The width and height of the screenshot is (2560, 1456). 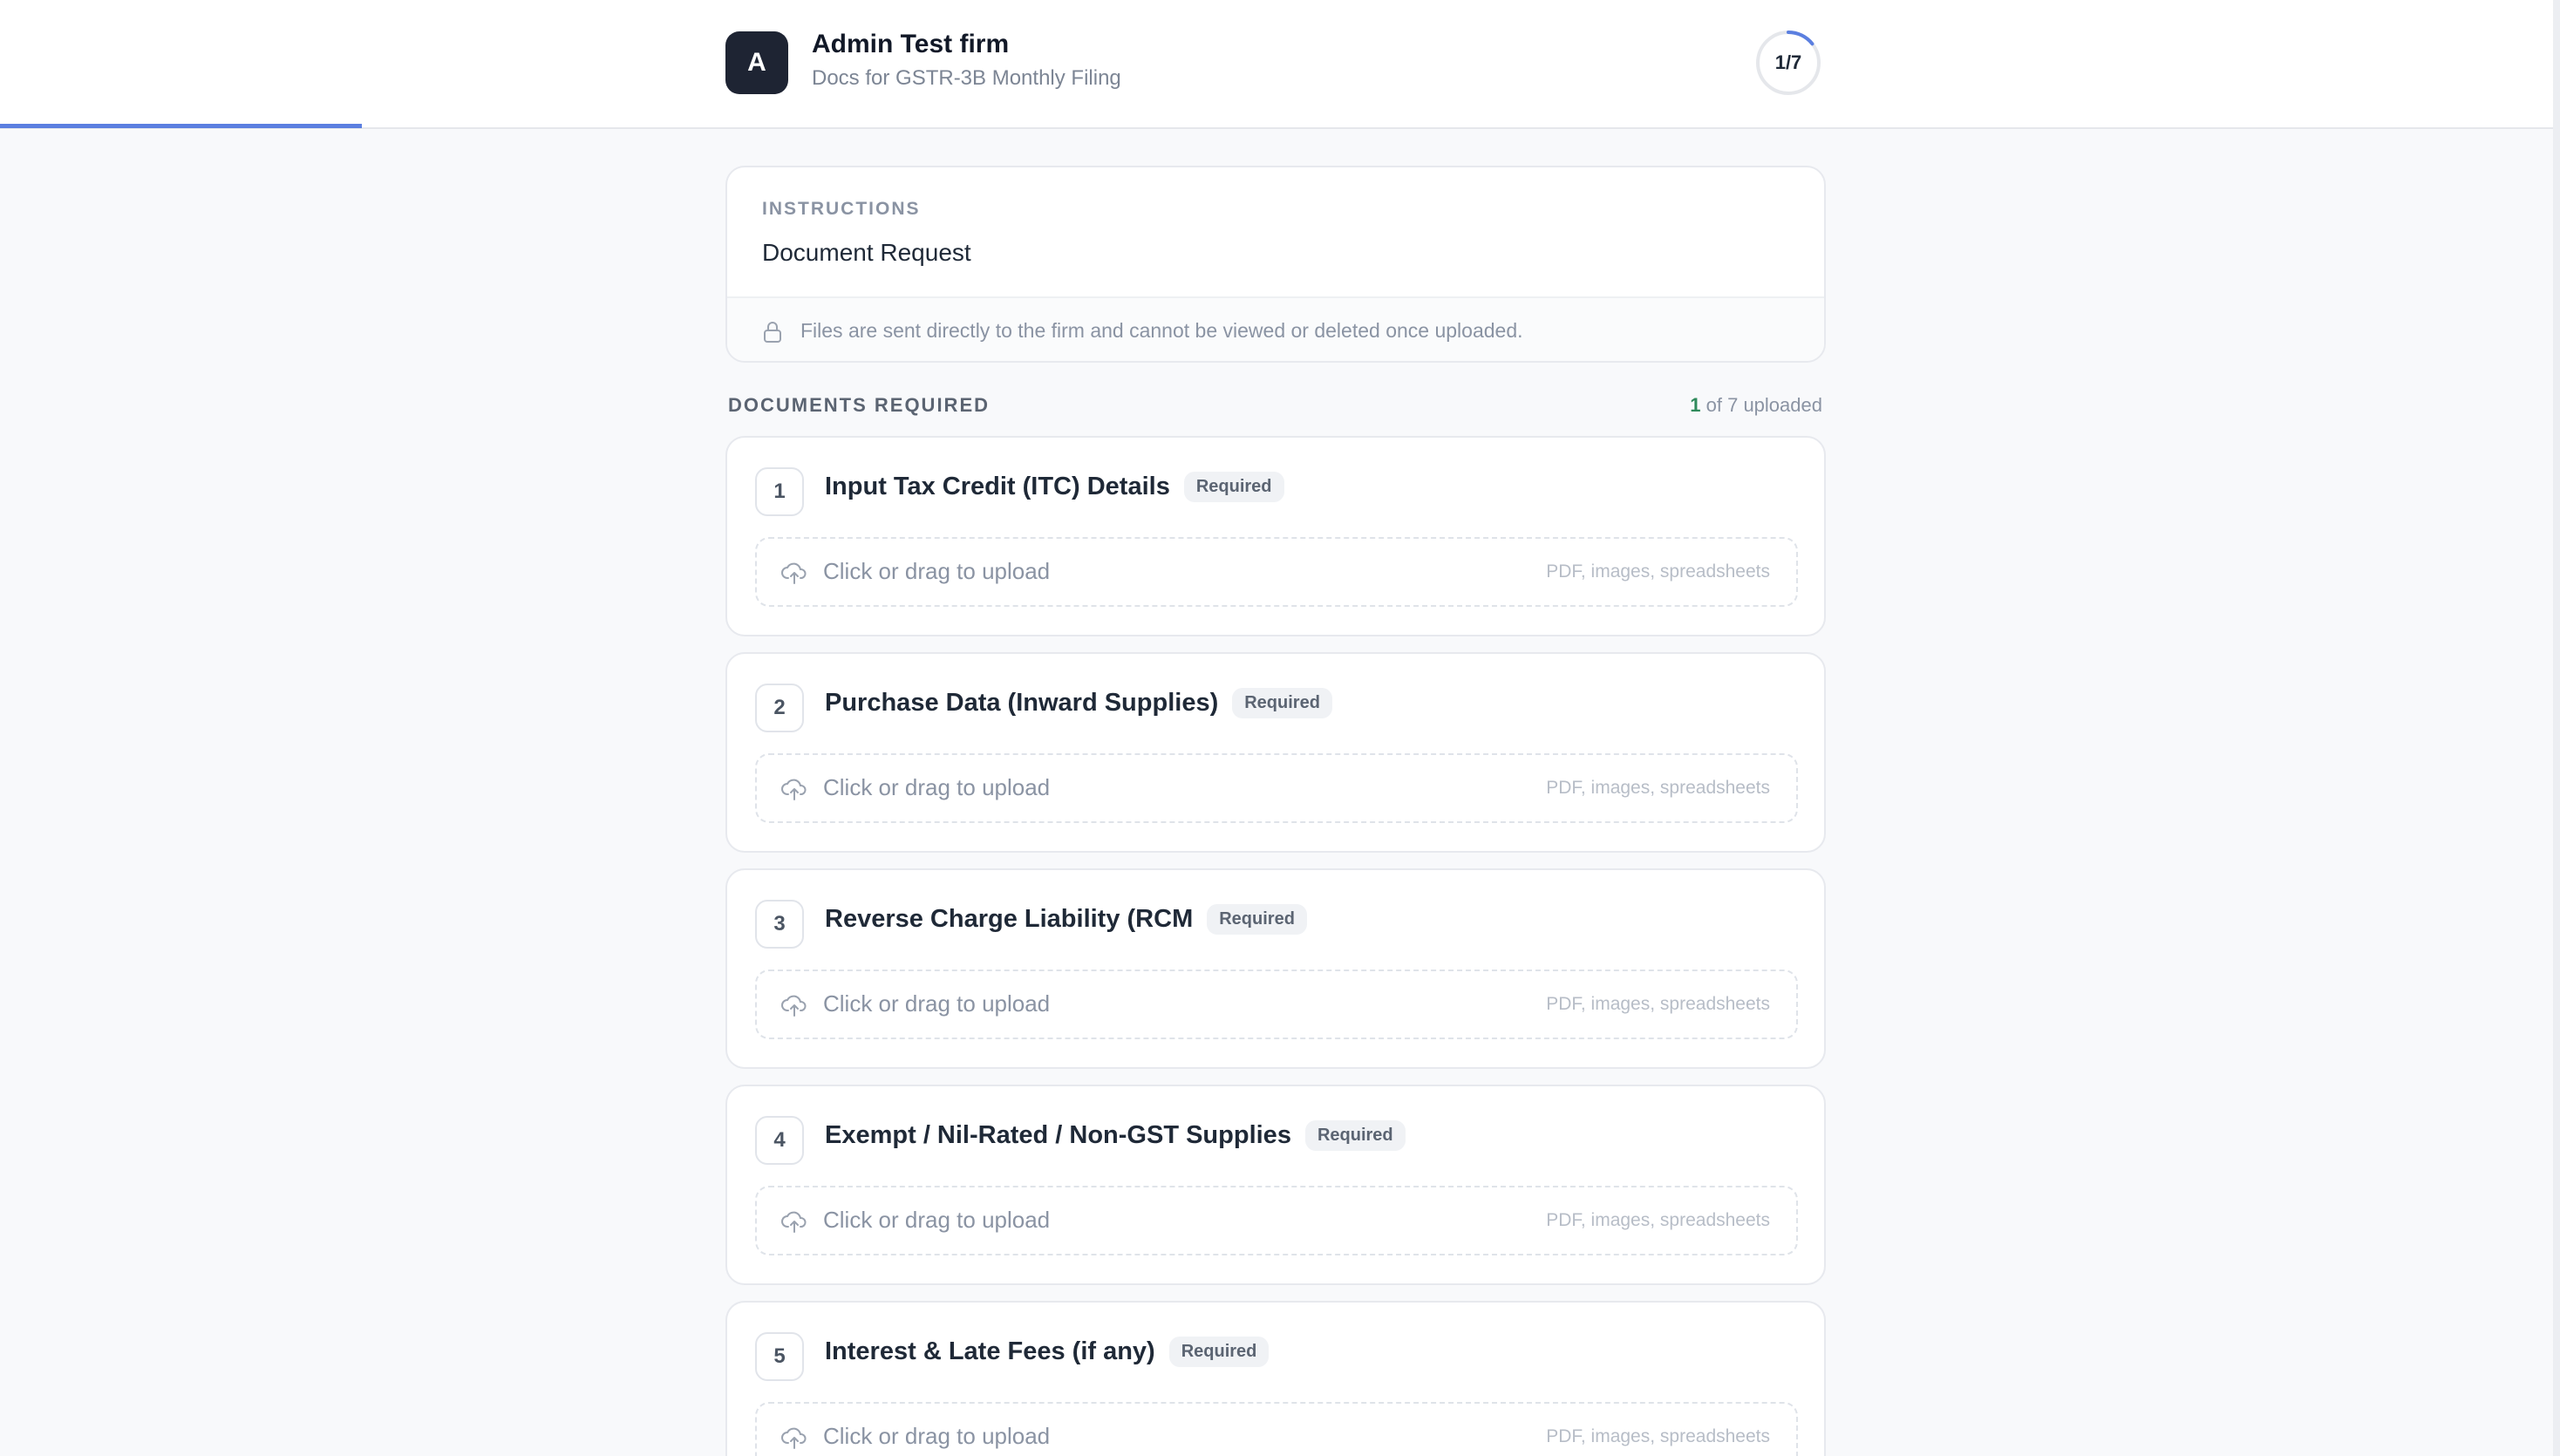 I want to click on document-title: Purchase Data (Inward Supplies), so click(x=1022, y=702).